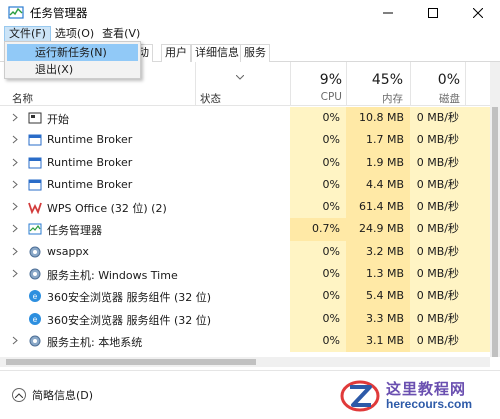 This screenshot has height=419, width=500. I want to click on memory-cell: 1.3 MB, so click(378, 274).